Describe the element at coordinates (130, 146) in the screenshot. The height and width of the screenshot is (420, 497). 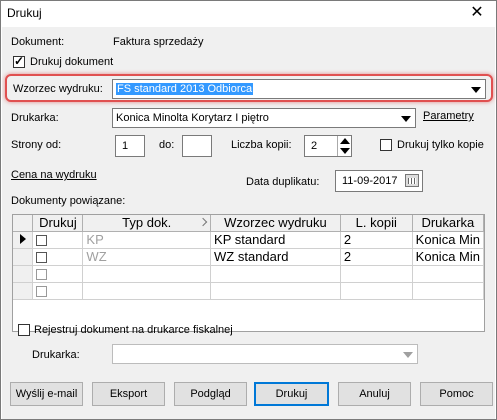
I see `pages-from-input: 1` at that location.